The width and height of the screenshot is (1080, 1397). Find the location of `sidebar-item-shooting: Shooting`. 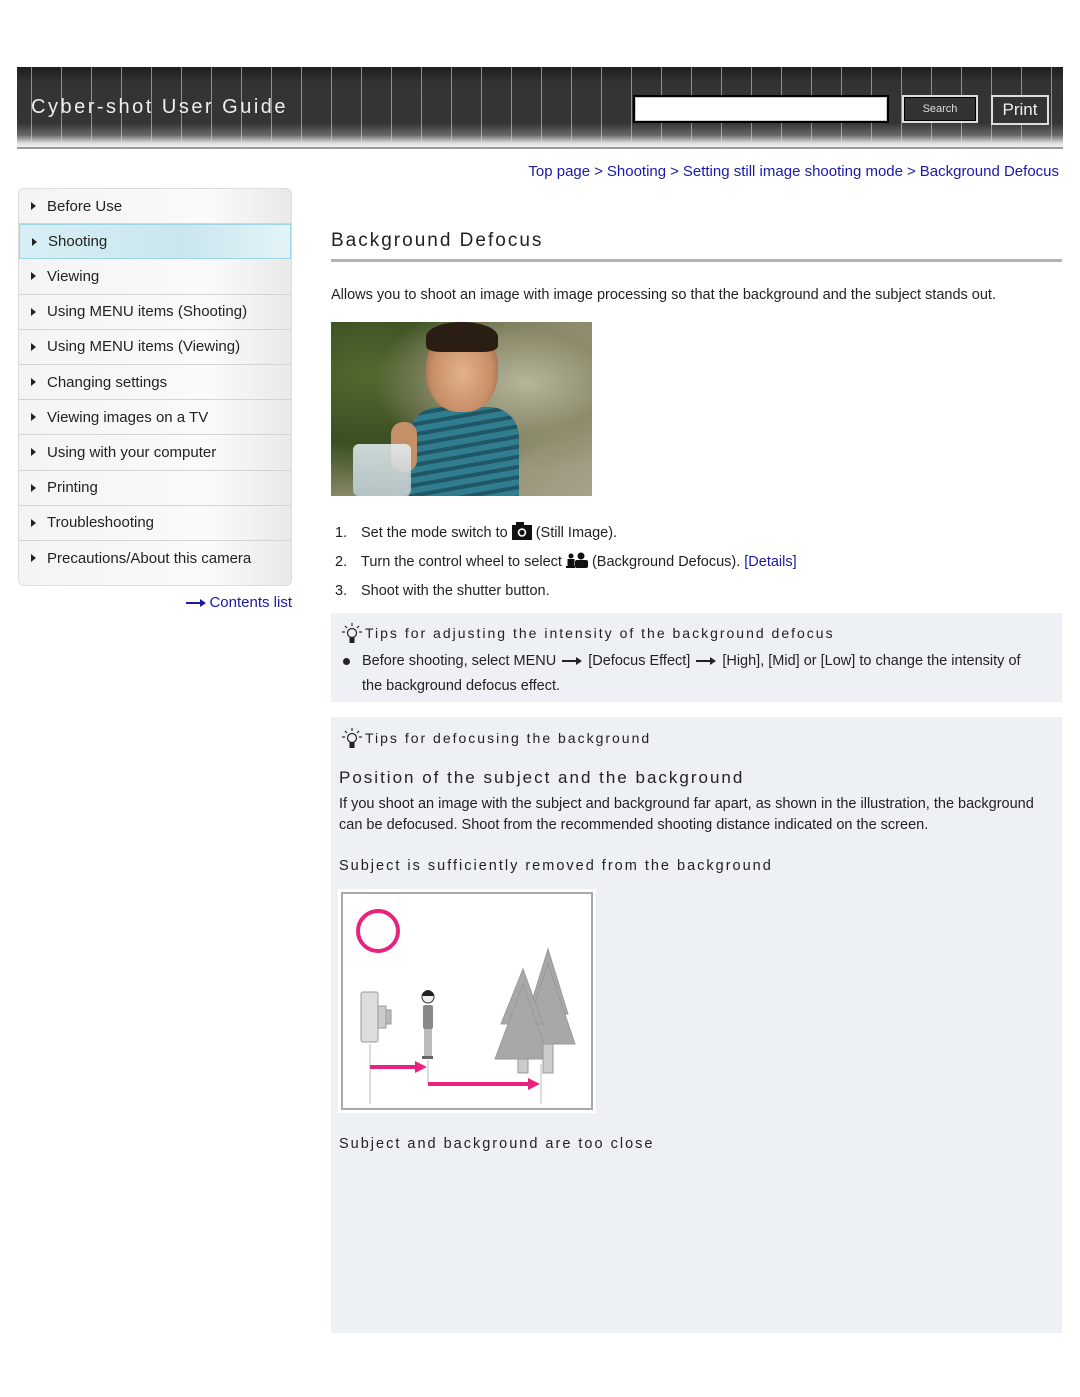

sidebar-item-shooting: Shooting is located at coordinates (155, 242).